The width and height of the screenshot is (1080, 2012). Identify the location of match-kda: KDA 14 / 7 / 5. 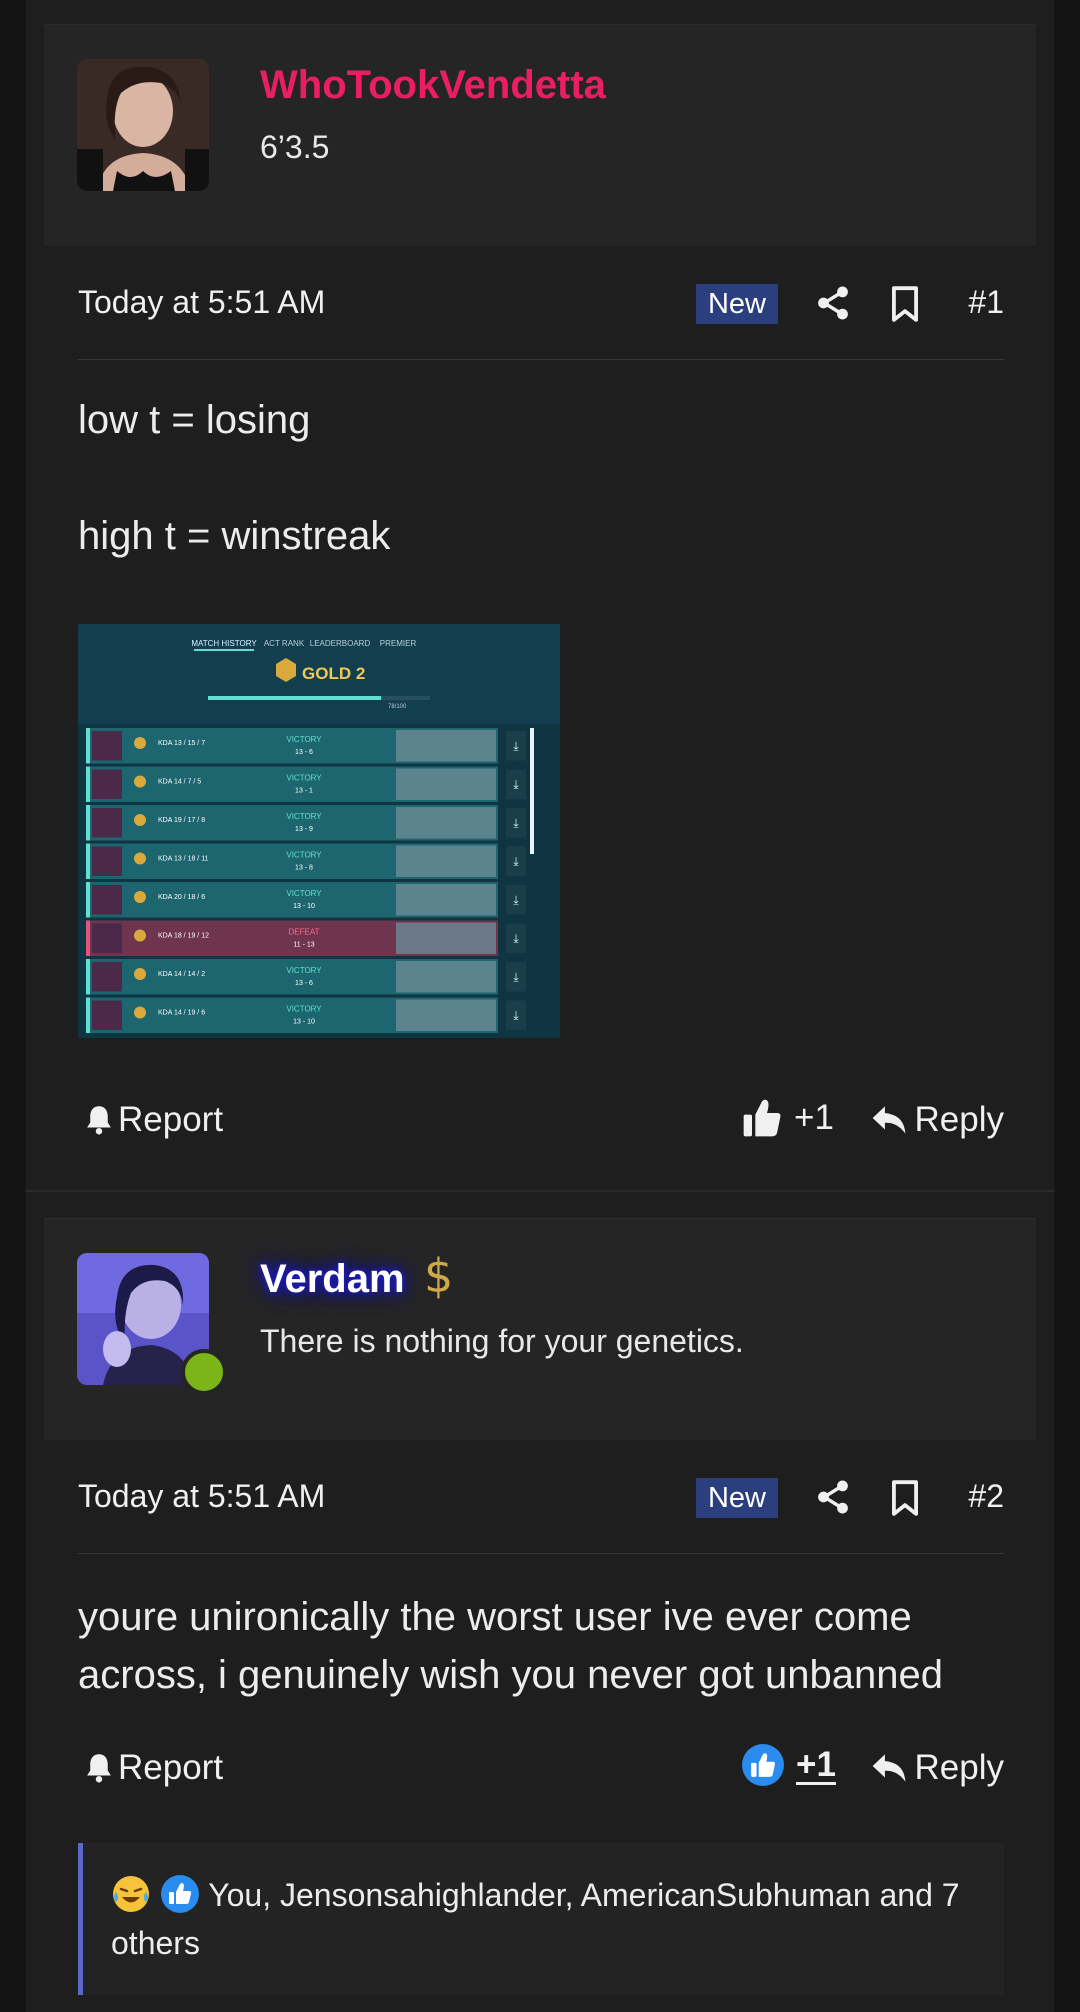
(179, 782).